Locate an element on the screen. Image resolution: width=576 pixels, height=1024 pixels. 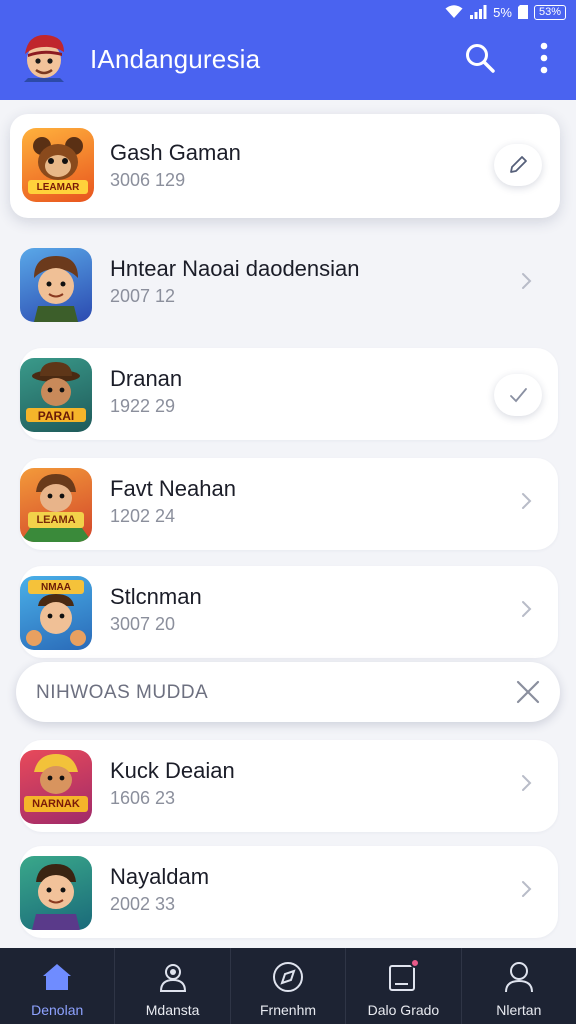
nav-item-nlertan: Nlertan is located at coordinates (519, 986).